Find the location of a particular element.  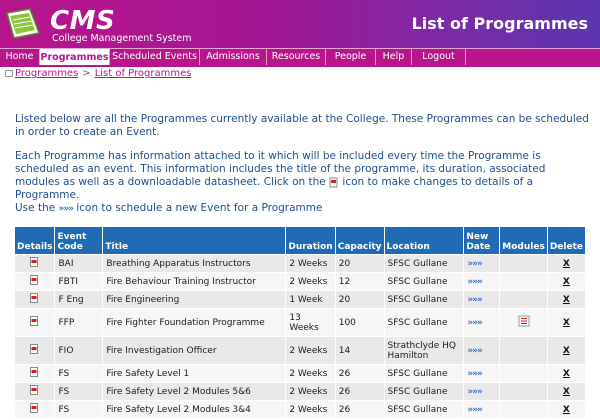

event-code: FBTI is located at coordinates (79, 281).